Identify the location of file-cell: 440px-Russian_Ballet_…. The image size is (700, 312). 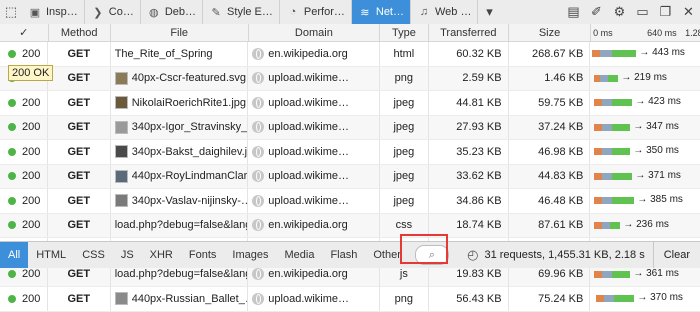
(180, 299).